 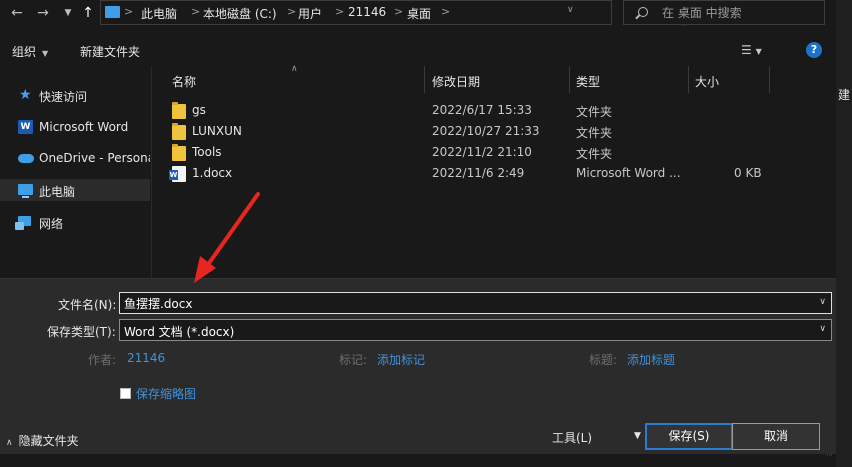 What do you see at coordinates (844, 95) in the screenshot?
I see `background-window-text: 建` at bounding box center [844, 95].